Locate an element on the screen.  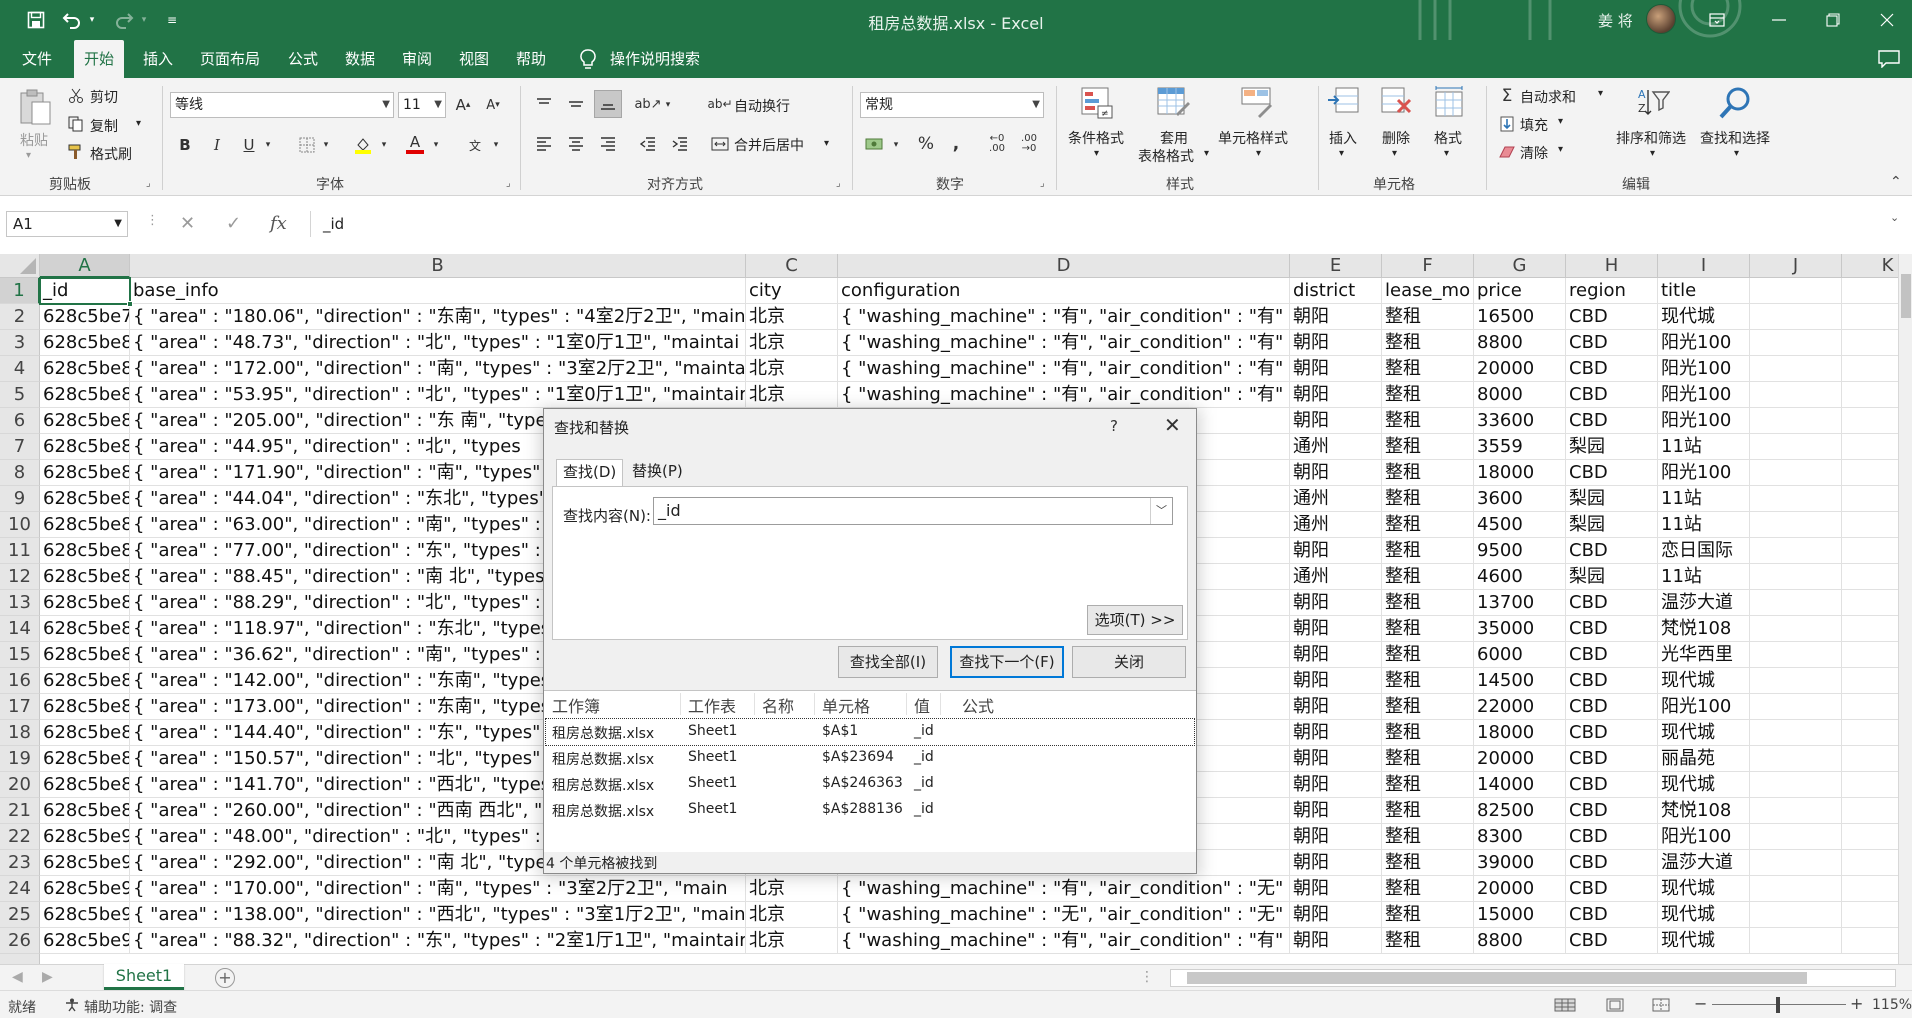
cell-i1: title is located at coordinates (1704, 291).